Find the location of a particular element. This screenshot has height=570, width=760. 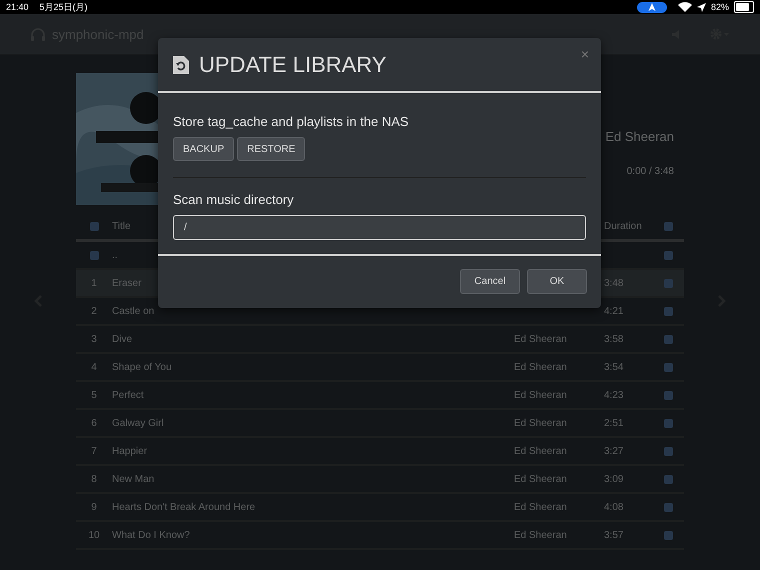

track-duration: 3:27 is located at coordinates (614, 451).